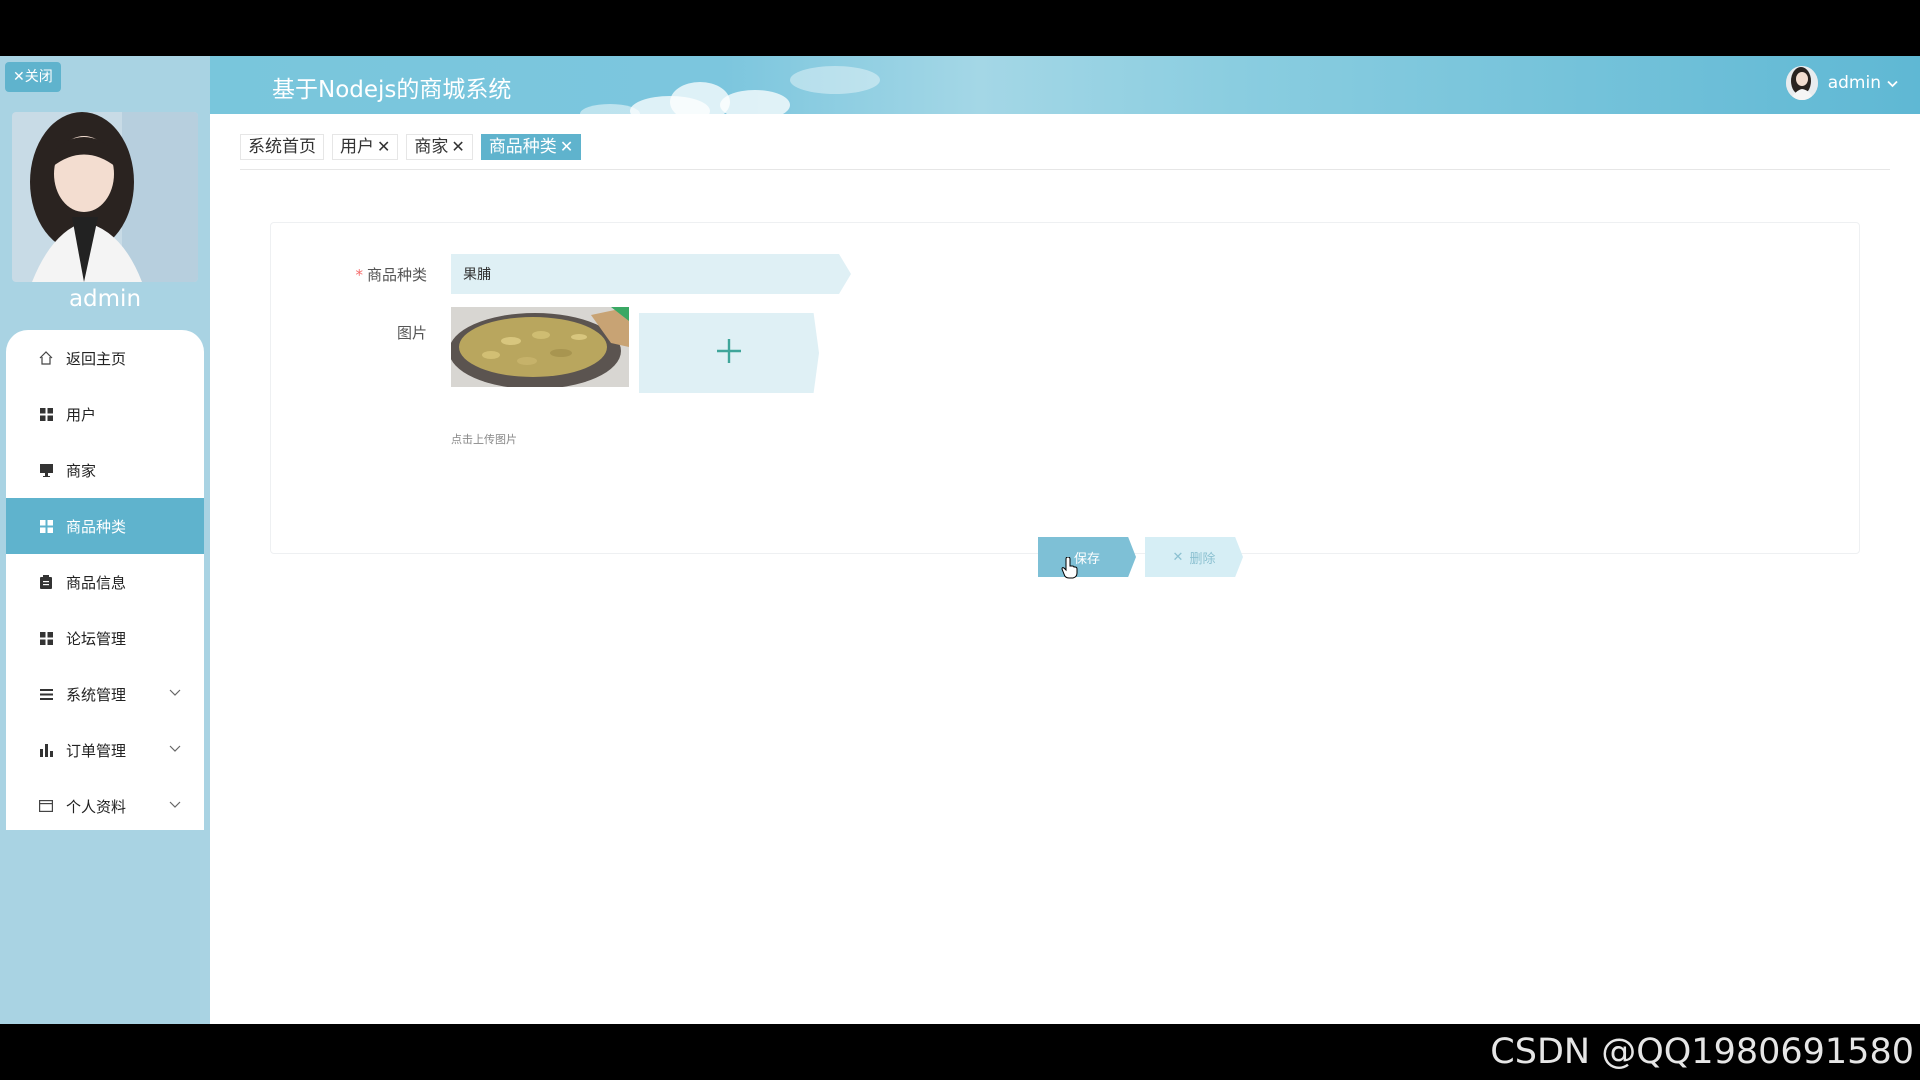 Image resolution: width=1920 pixels, height=1080 pixels. I want to click on sidebar-item-label: 论坛管理, so click(96, 638).